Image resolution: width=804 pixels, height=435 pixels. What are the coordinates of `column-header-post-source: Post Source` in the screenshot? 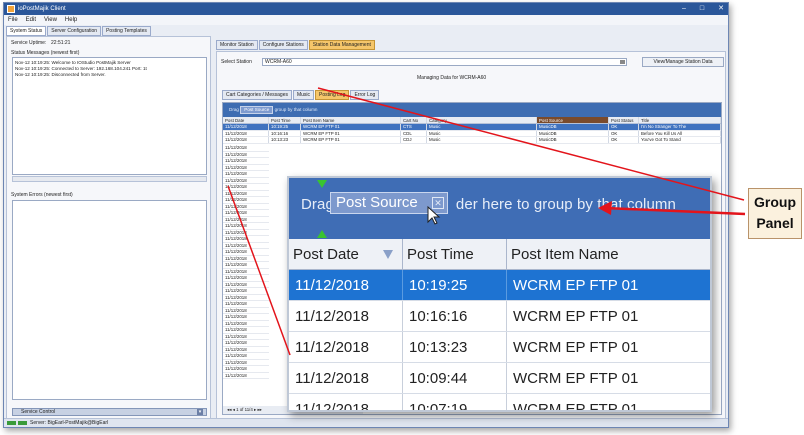 It's located at (573, 120).